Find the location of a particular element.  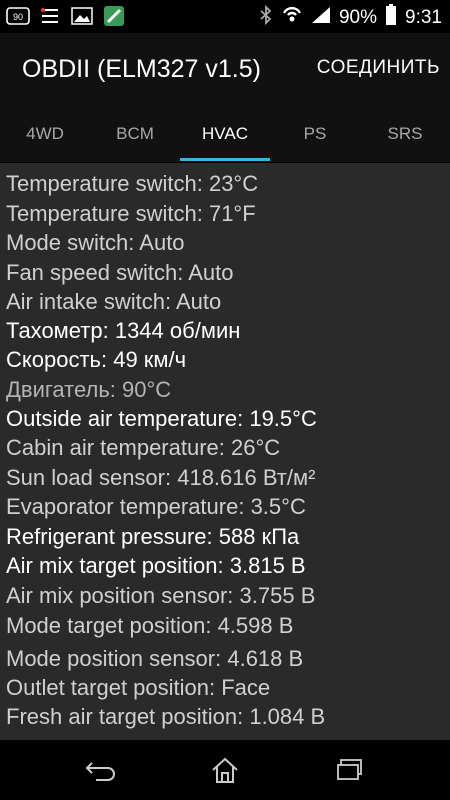

tab-bar: 4WD BCM HVAC PS SRS is located at coordinates (225, 133).